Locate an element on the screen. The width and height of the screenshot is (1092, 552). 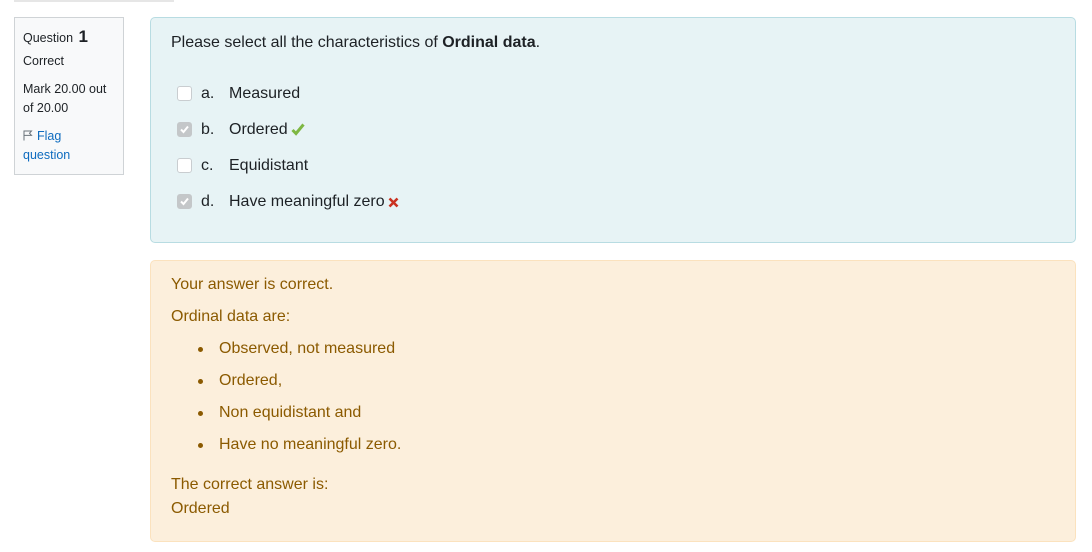
question-grade: Mark 20.00 out of 20.00 is located at coordinates (73, 99).